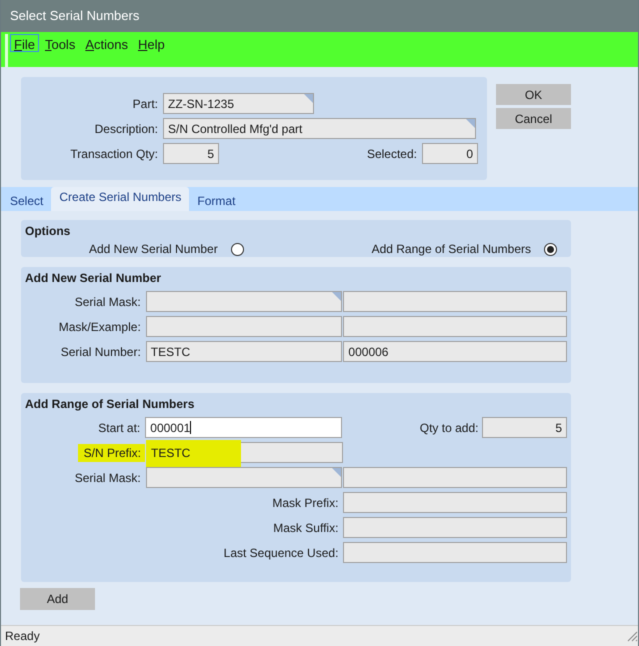 This screenshot has height=646, width=639. Describe the element at coordinates (106, 43) in the screenshot. I see `menu-item: Actions` at that location.